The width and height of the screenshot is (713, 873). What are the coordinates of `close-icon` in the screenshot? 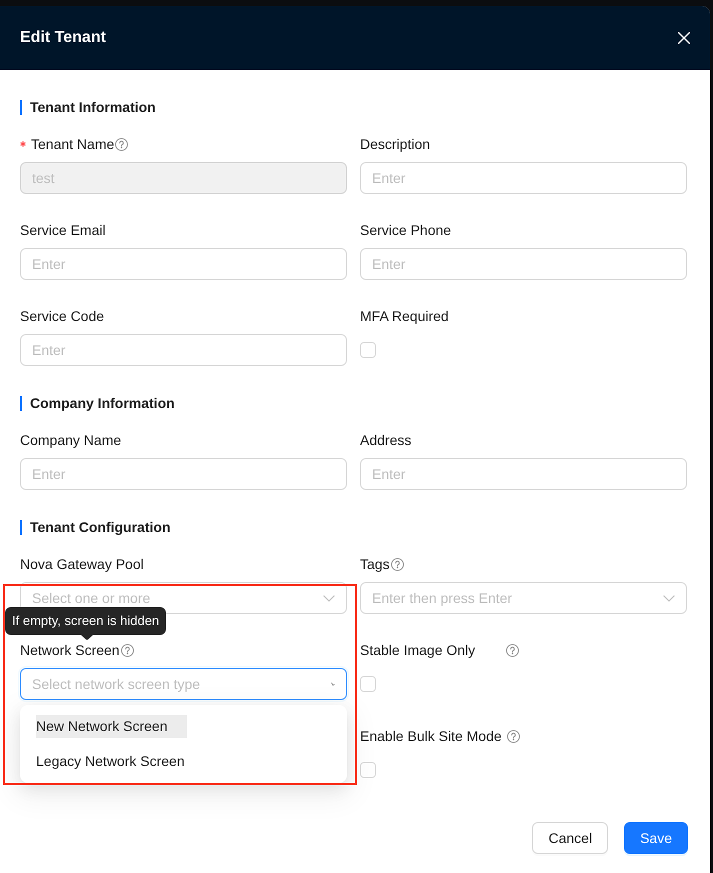 It's located at (684, 38).